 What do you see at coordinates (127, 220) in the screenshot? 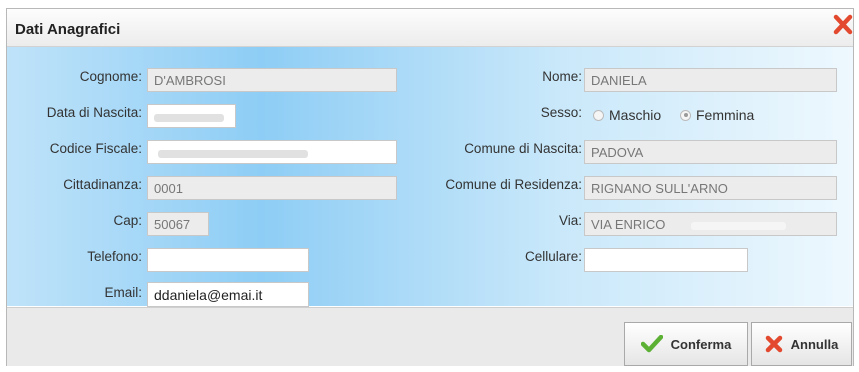
I see `cap-label: Cap:` at bounding box center [127, 220].